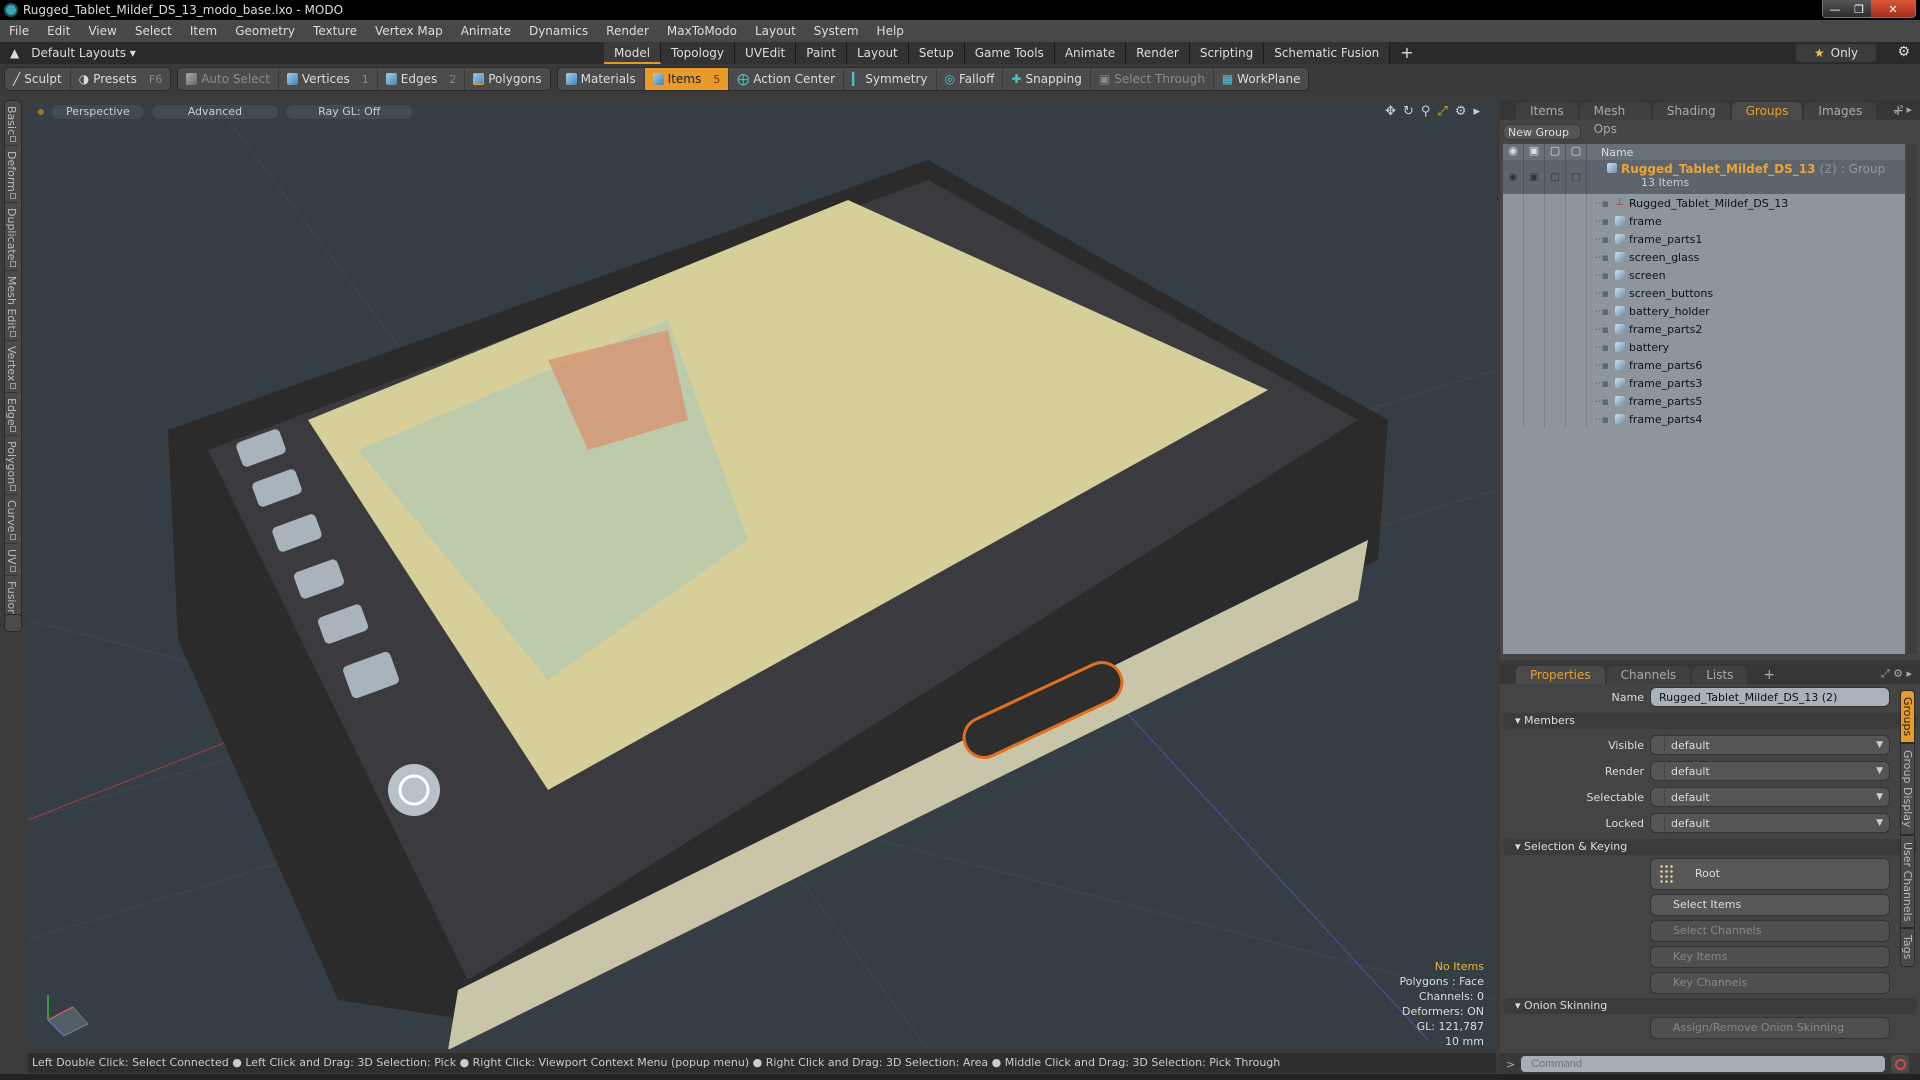  What do you see at coordinates (1576, 152) in the screenshot?
I see `select-column-icon: ▢` at bounding box center [1576, 152].